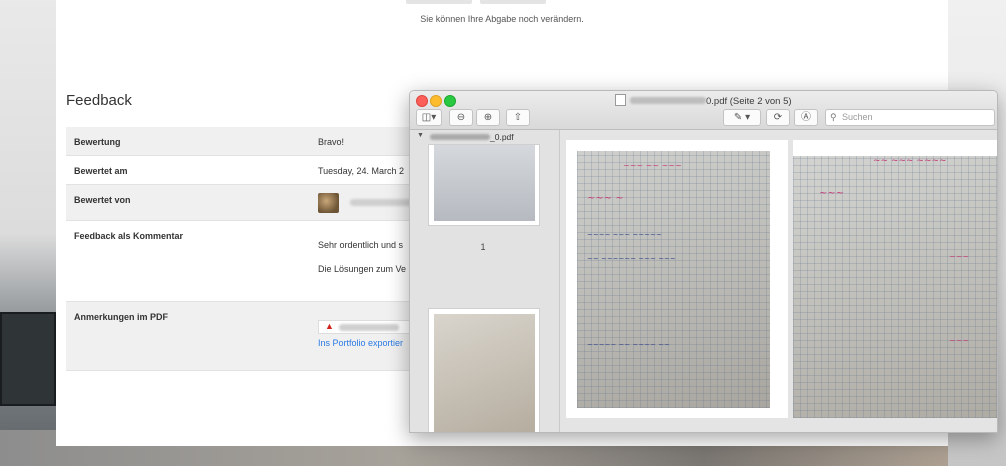 This screenshot has height=466, width=1006. Describe the element at coordinates (914, 117) in the screenshot. I see `search-input` at that location.